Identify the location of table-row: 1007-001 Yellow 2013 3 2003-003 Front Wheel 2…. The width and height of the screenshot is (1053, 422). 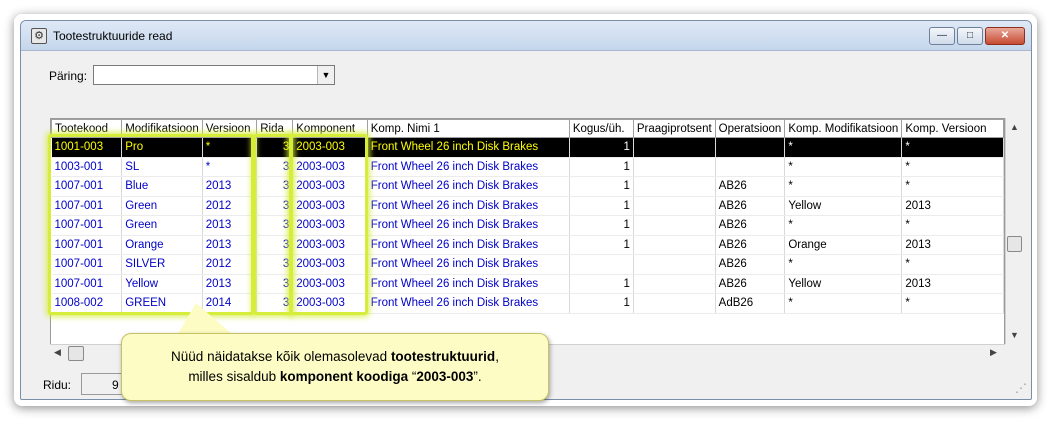
(527, 284).